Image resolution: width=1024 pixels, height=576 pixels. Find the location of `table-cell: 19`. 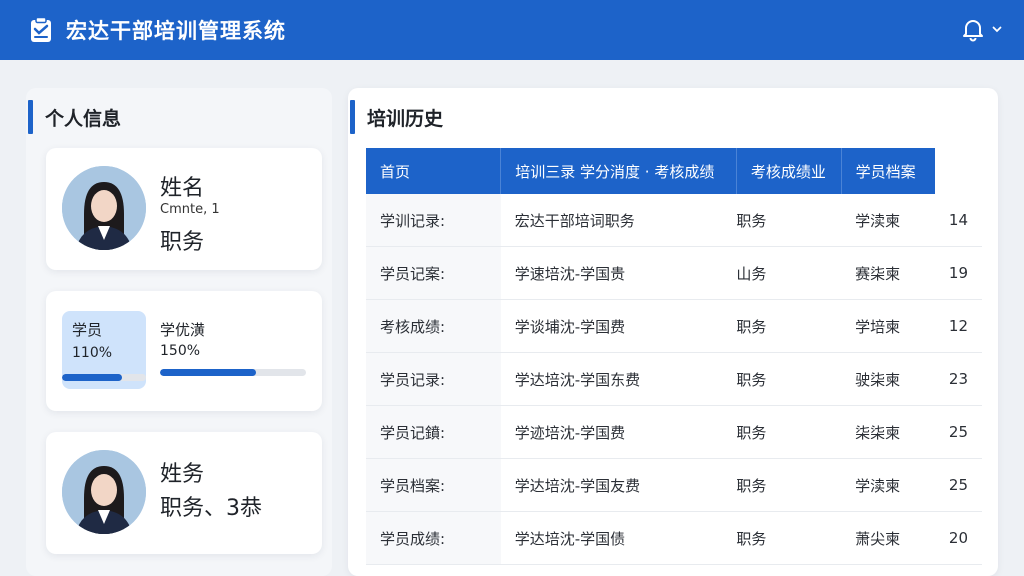

table-cell: 19 is located at coordinates (958, 273).